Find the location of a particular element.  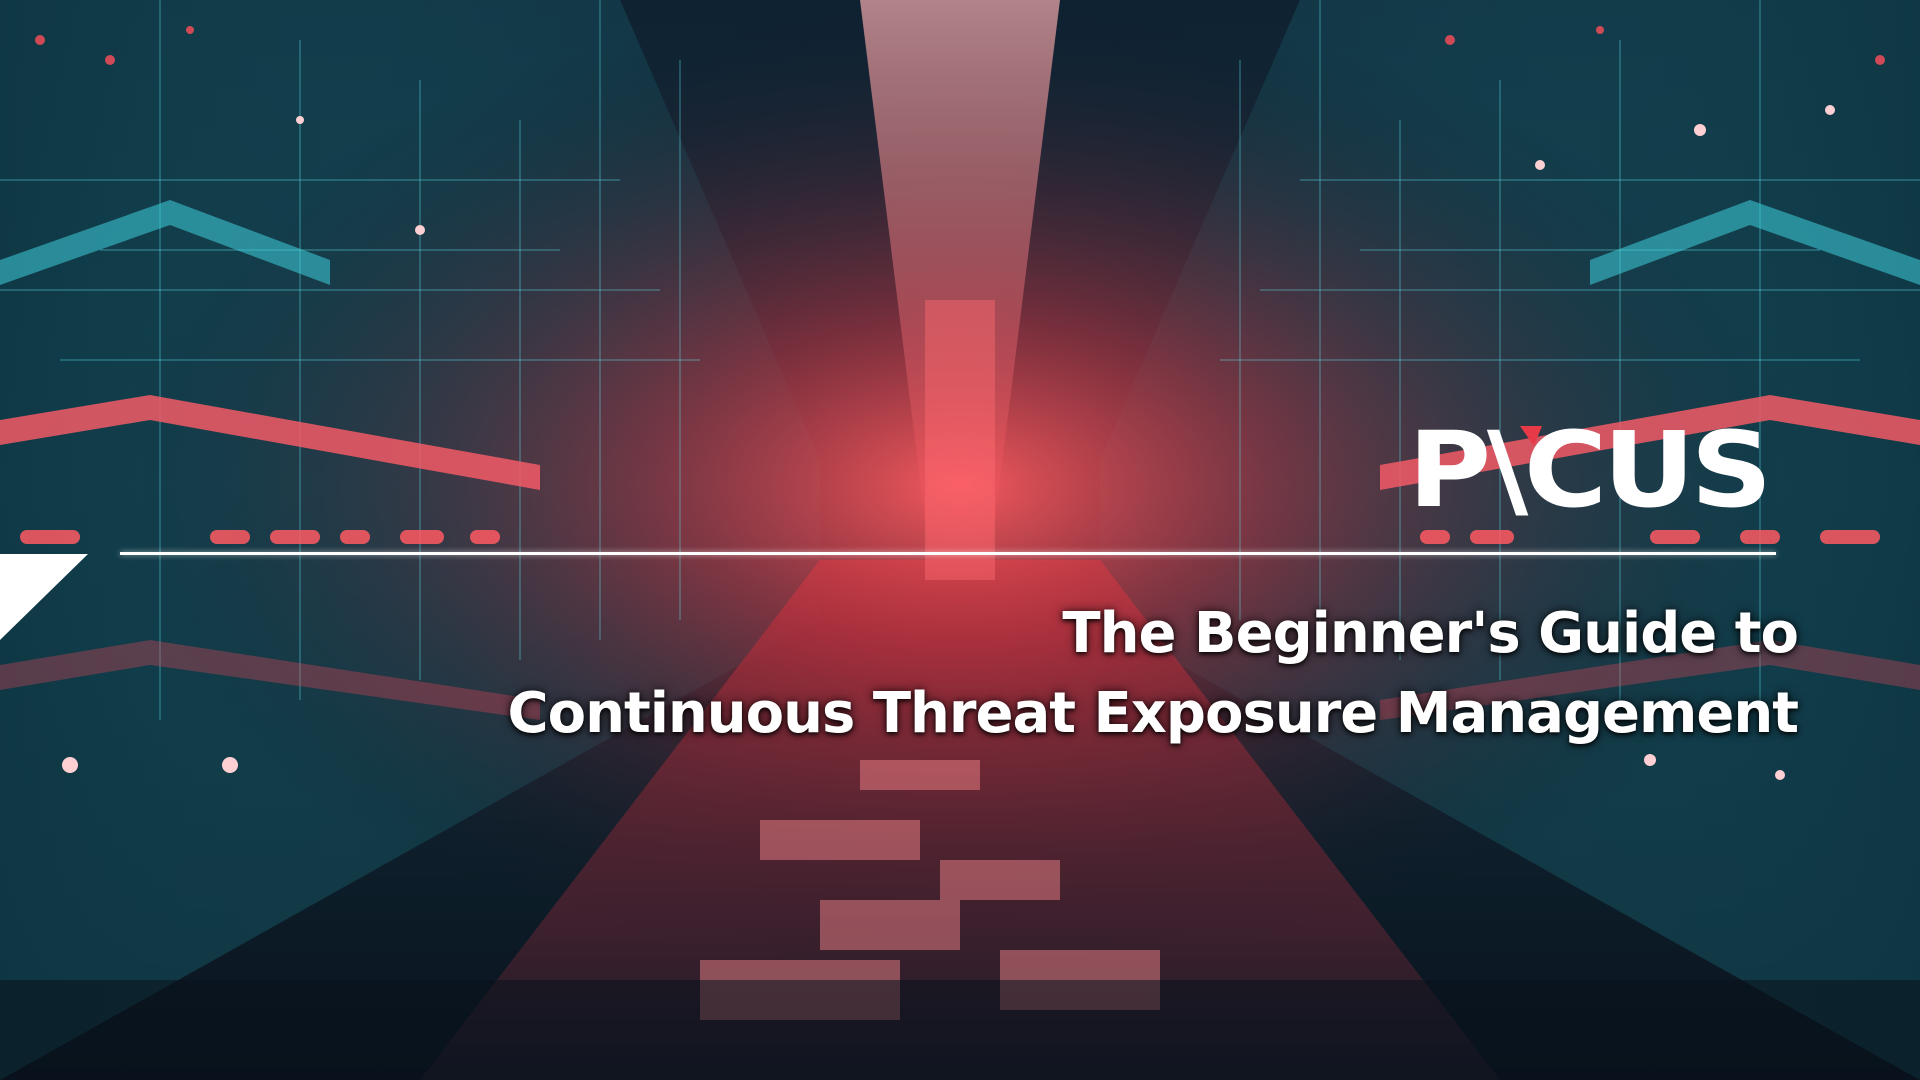

svg-text: P\CUS is located at coordinates (1588, 468).